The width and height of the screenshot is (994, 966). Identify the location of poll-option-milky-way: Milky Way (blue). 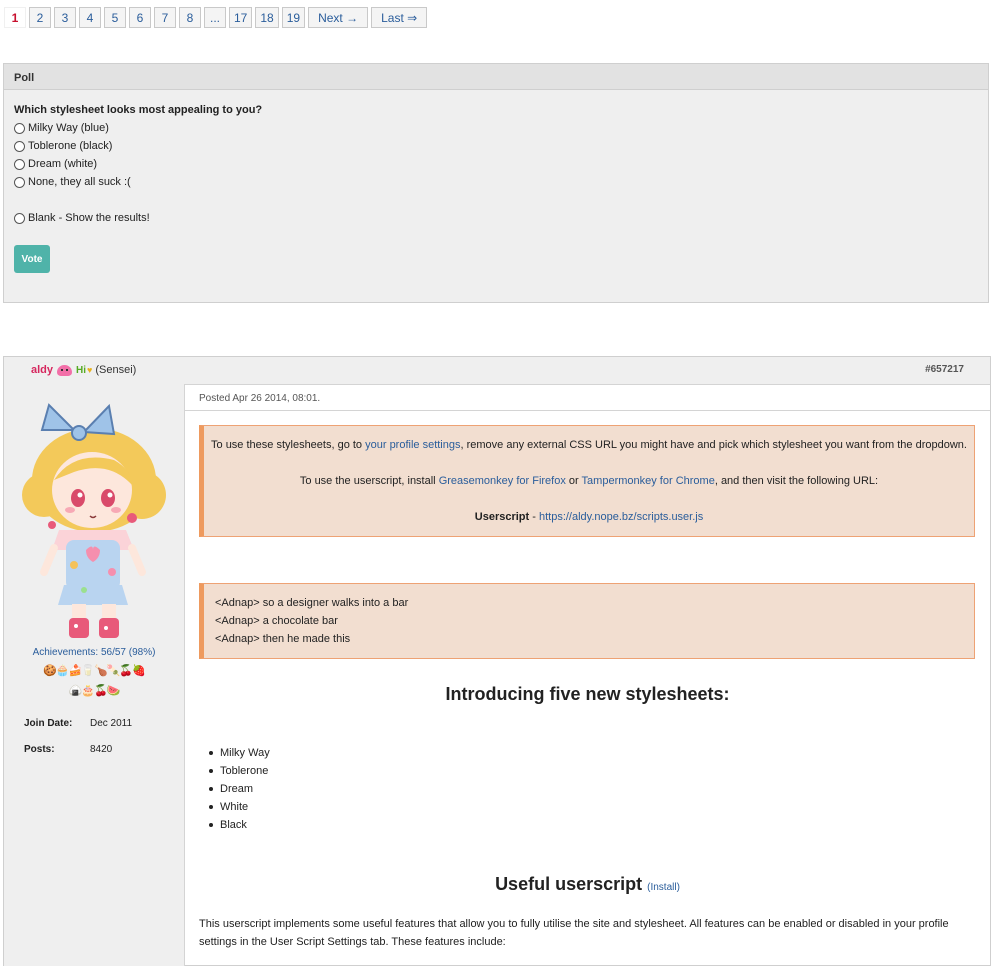
(61, 128).